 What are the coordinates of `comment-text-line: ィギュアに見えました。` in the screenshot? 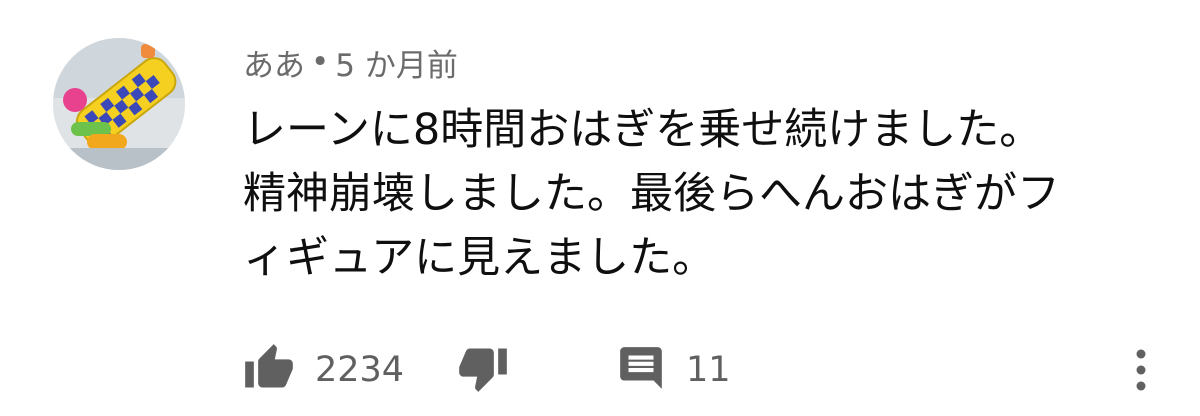 It's located at (479, 258).